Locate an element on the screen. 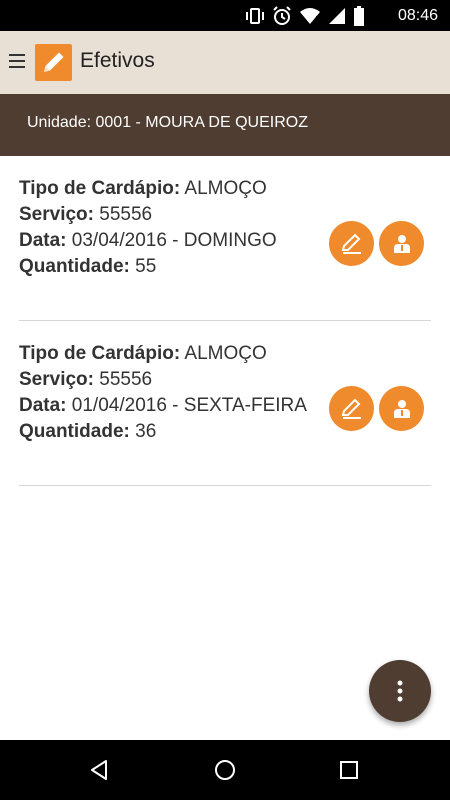  navigation-bar is located at coordinates (225, 770).